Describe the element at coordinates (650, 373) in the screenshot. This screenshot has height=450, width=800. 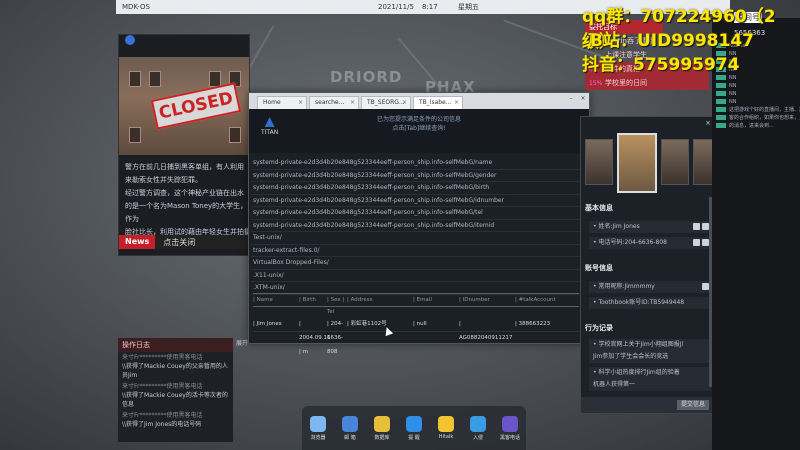
I see `behavior-record: • 科学小组热度排行Jim组的验着` at that location.